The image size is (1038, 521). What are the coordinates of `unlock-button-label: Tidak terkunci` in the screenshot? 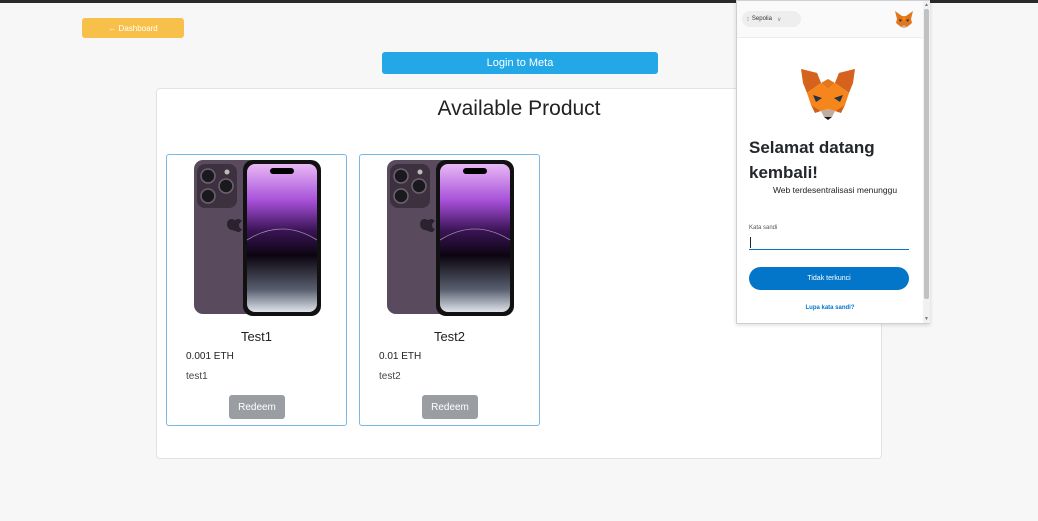 It's located at (829, 278).